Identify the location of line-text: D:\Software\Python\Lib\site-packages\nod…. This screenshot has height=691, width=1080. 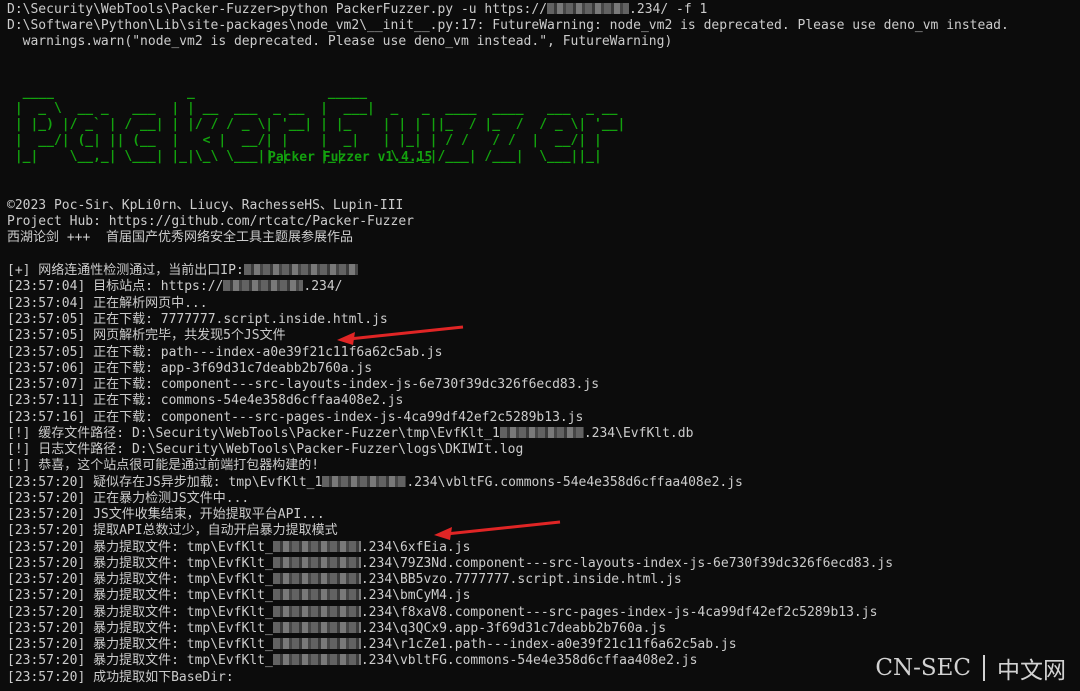
(508, 25).